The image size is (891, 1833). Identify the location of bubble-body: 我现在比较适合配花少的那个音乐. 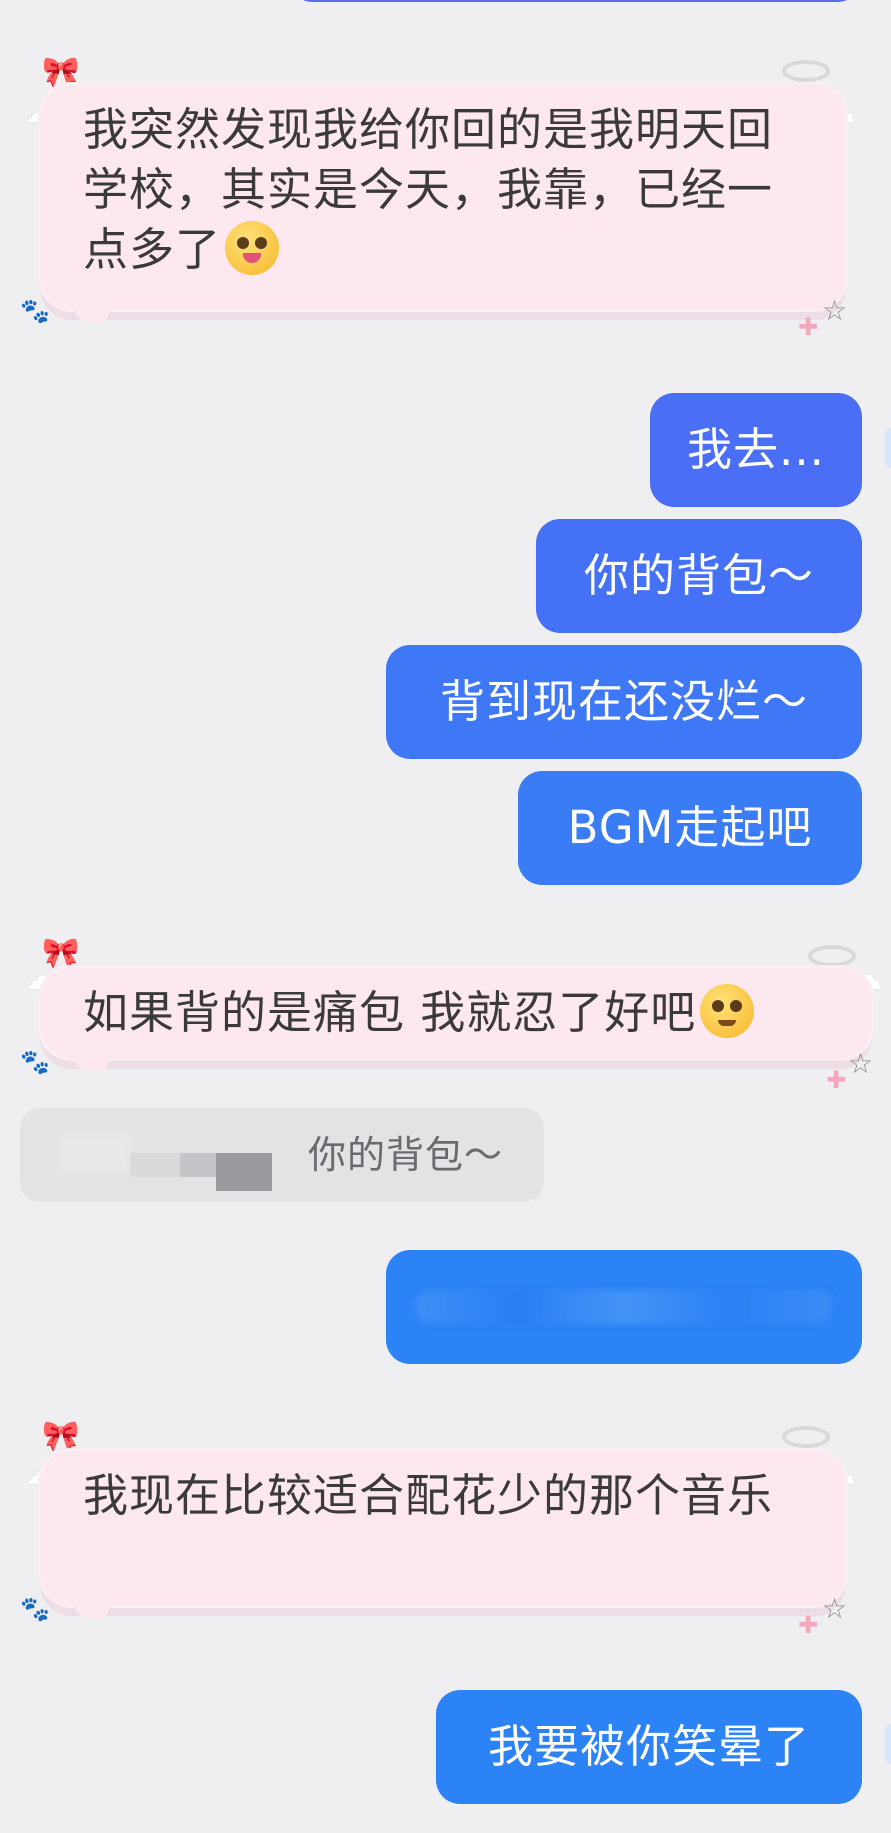
(443, 1533).